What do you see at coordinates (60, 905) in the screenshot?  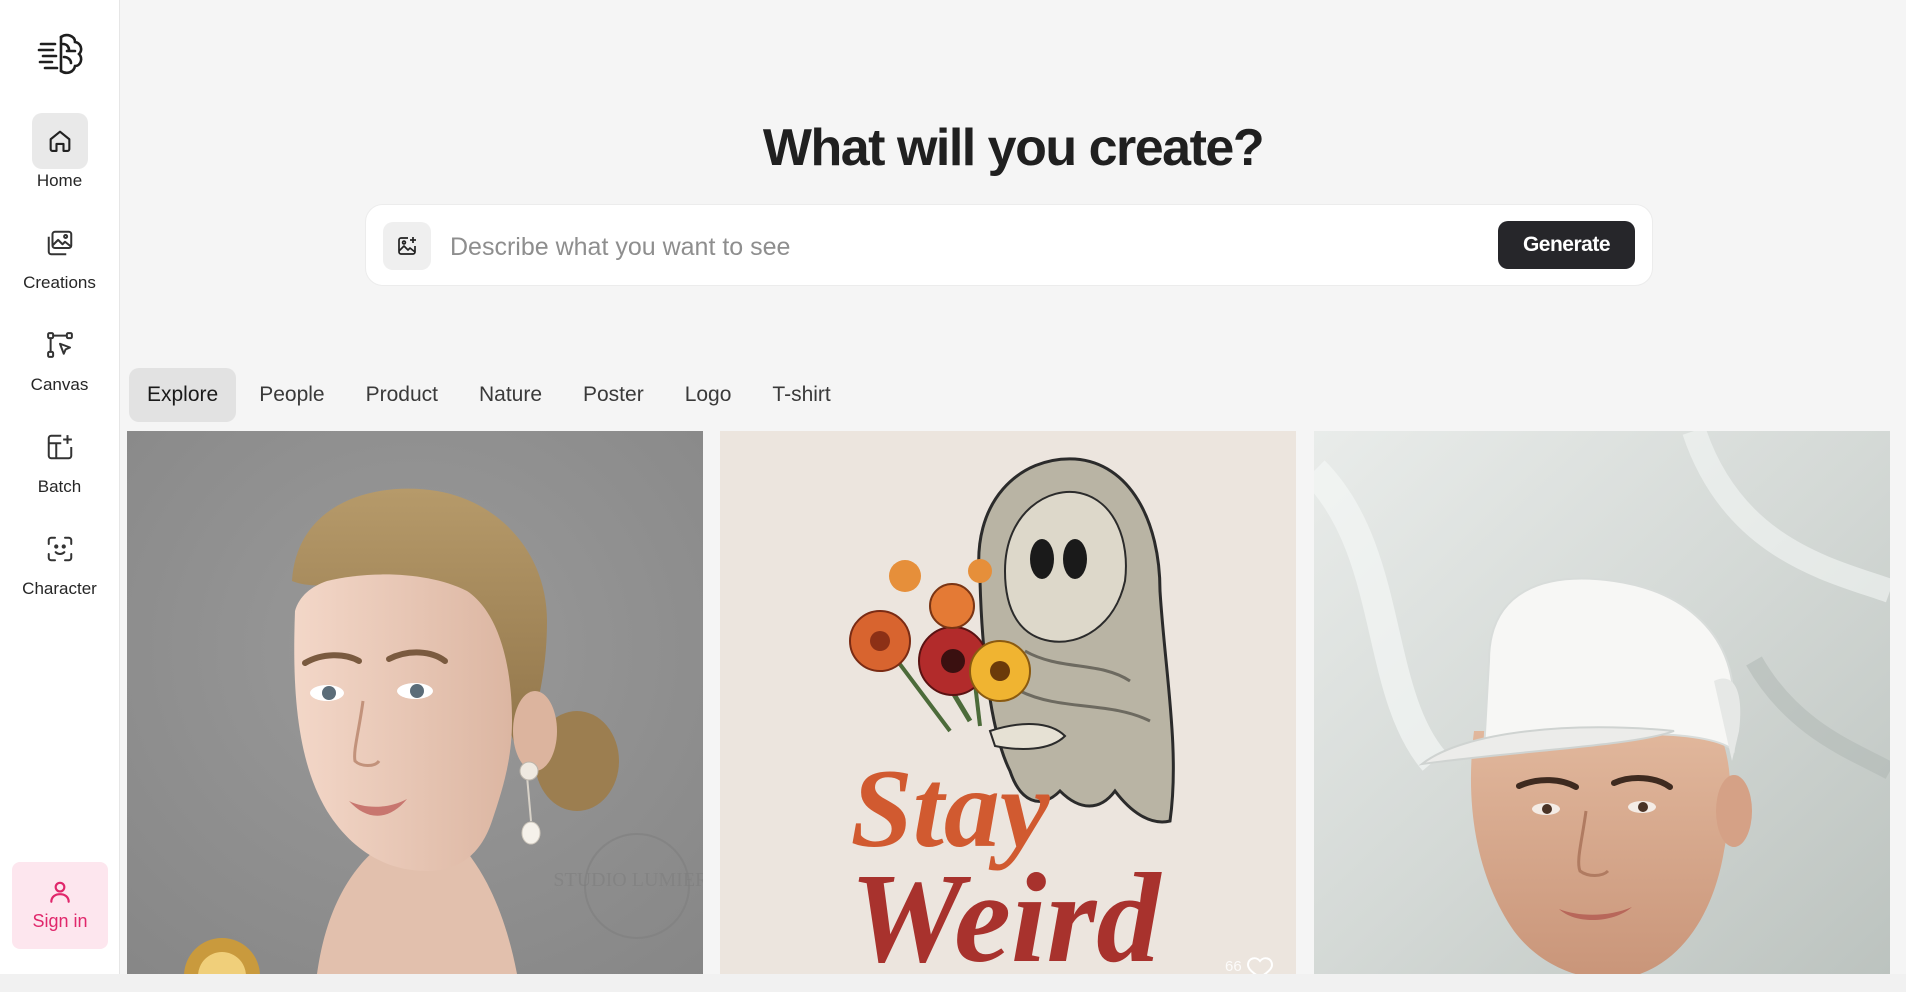 I see `sign-in-button: Sign in` at bounding box center [60, 905].